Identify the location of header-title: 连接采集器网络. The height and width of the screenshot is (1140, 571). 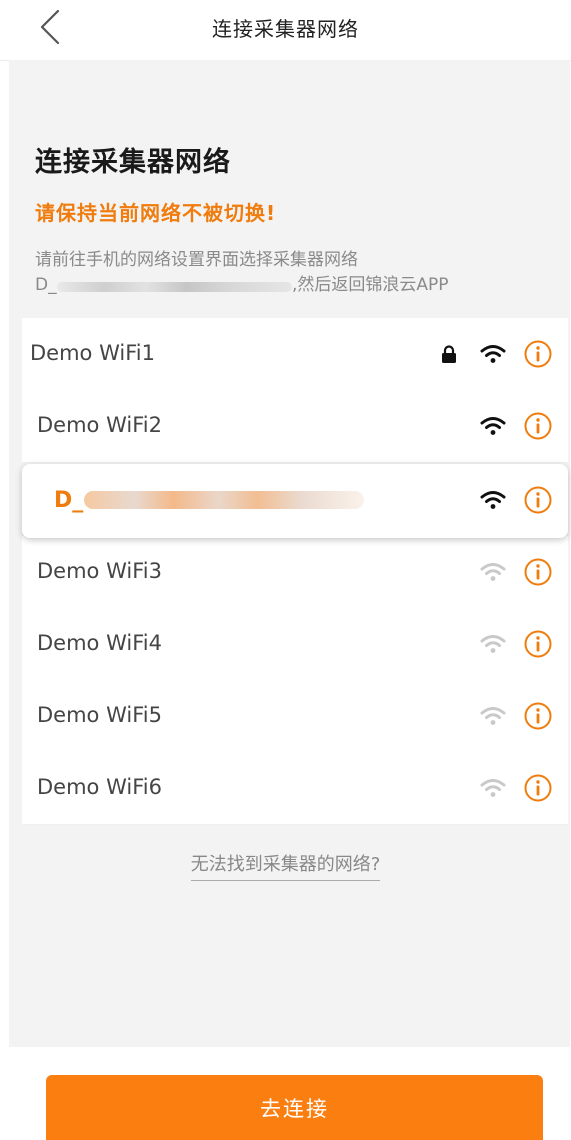
(285, 29).